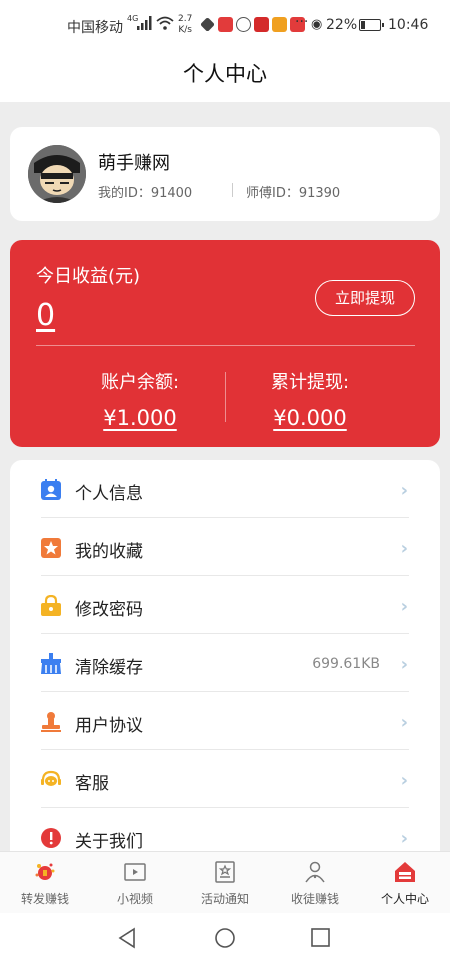 The width and height of the screenshot is (450, 963). What do you see at coordinates (317, 24) in the screenshot?
I see `eye-comfort-icon: ◉` at bounding box center [317, 24].